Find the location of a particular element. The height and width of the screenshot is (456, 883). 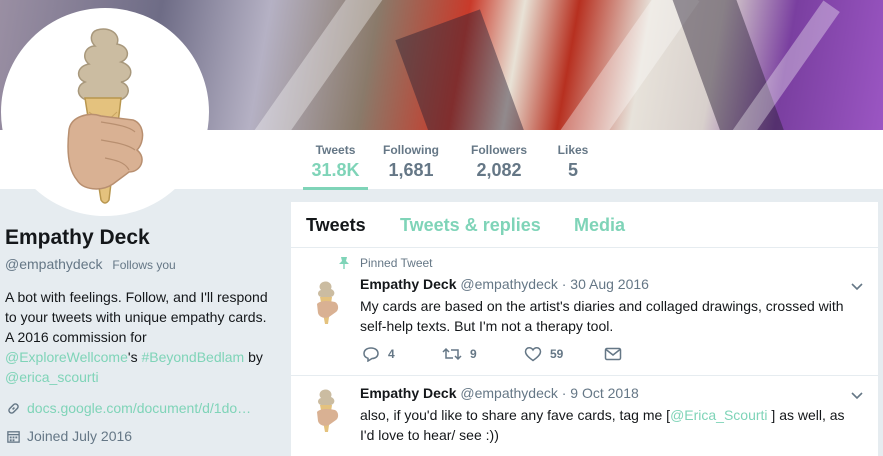

retweet-button: 9 is located at coordinates (483, 354).